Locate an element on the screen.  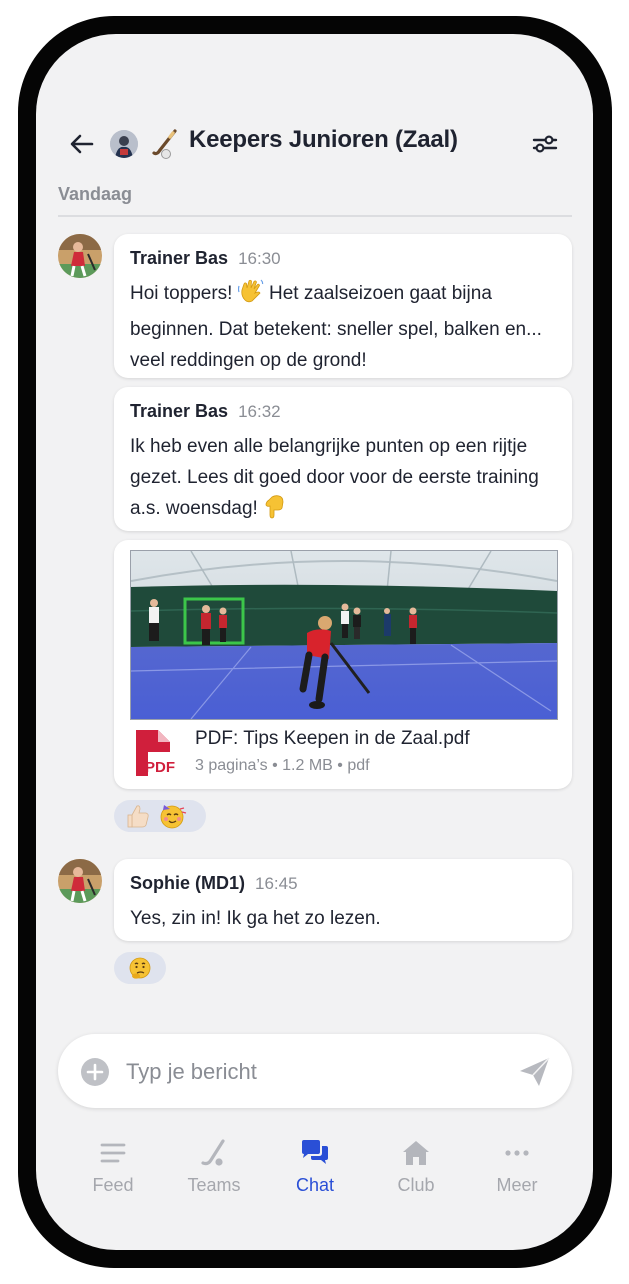
thinking-face-emoji is located at coordinates (140, 968).